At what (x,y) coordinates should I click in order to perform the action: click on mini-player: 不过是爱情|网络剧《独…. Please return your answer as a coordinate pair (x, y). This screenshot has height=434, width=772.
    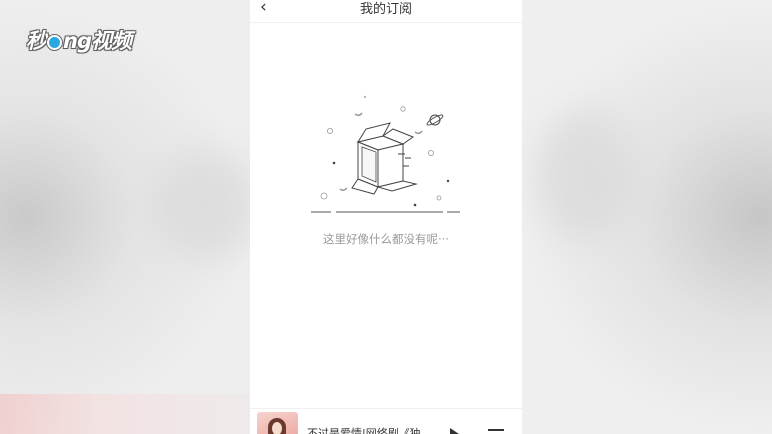
    Looking at the image, I should click on (386, 421).